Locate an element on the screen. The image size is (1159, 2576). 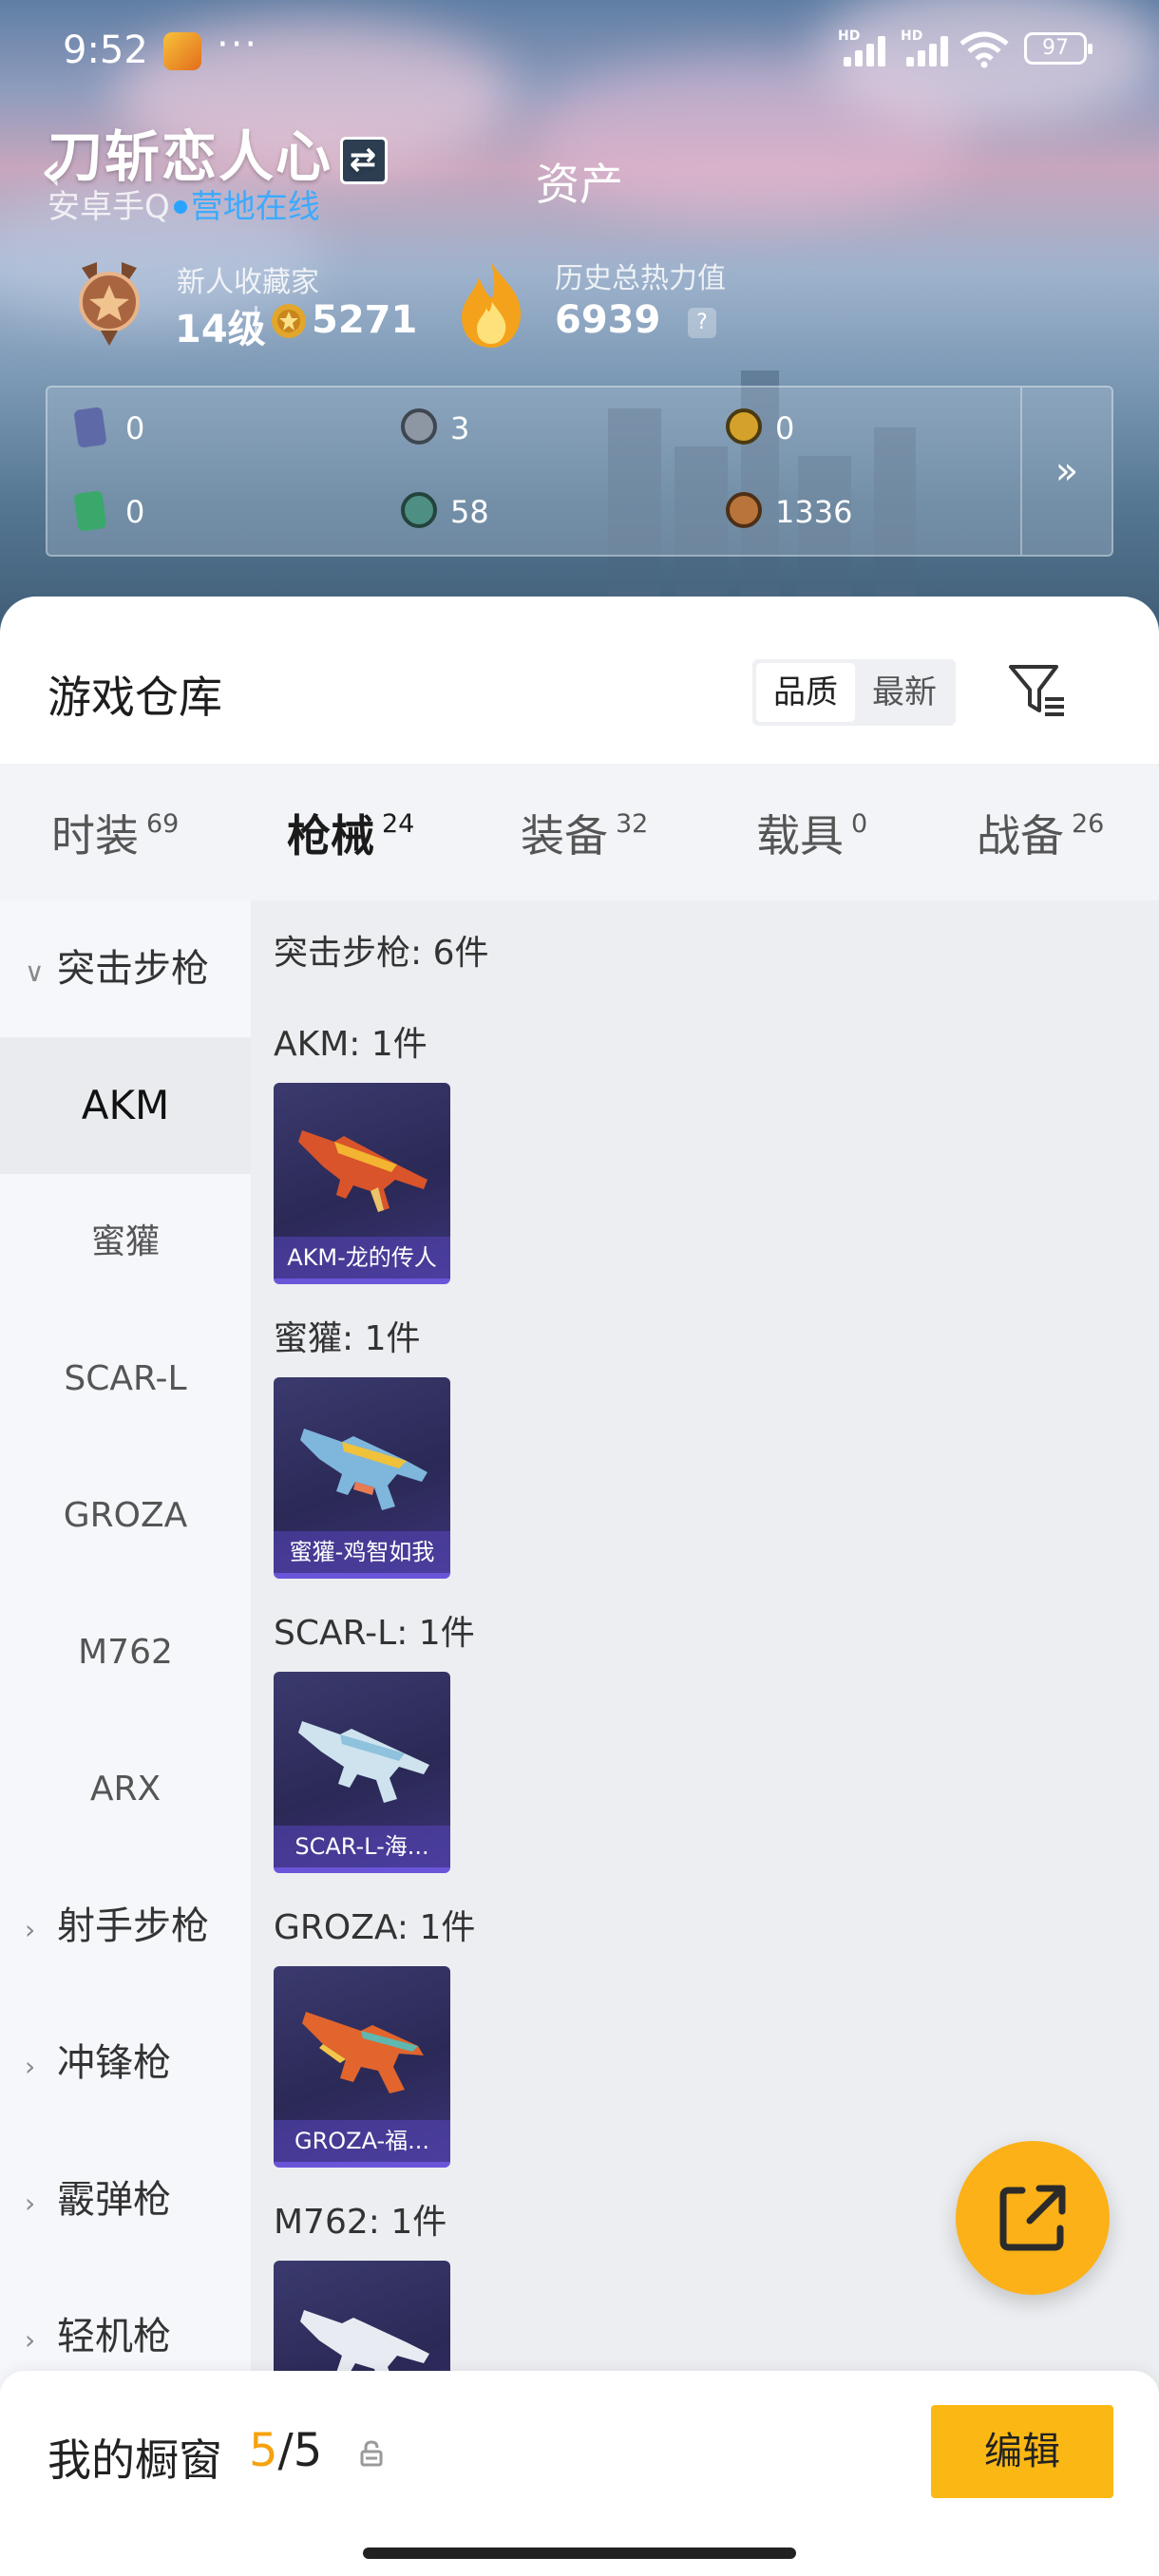
sort-newest-button: 最新 is located at coordinates (904, 692).